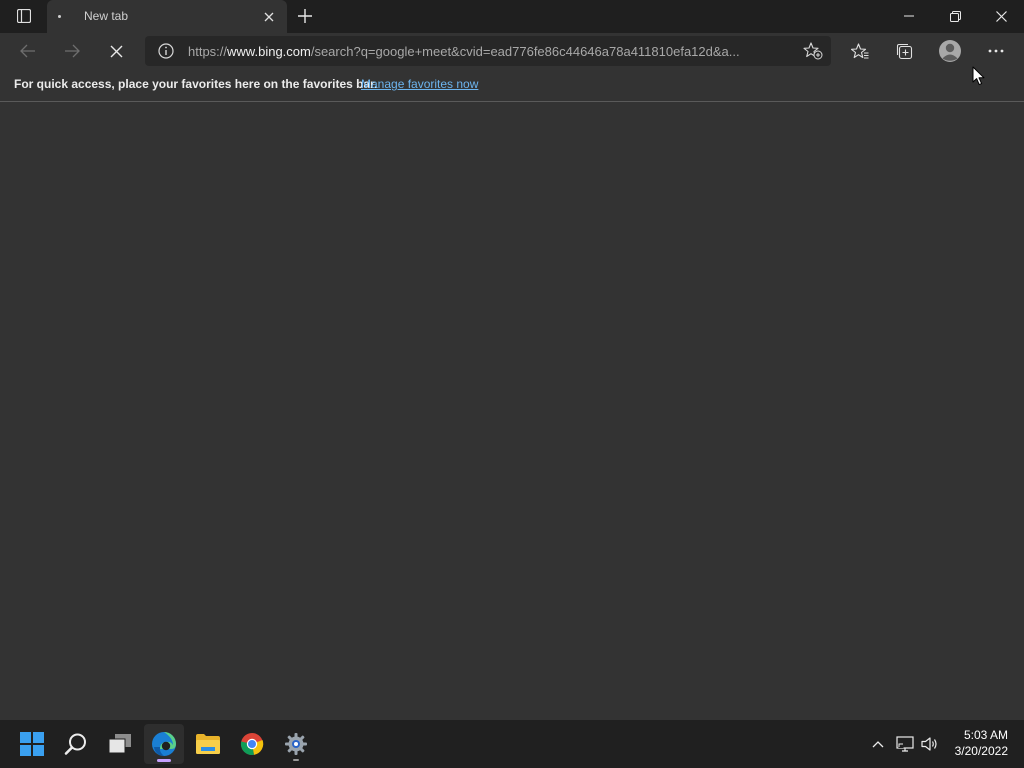 The image size is (1024, 768). I want to click on chrome-taskbar-button, so click(252, 744).